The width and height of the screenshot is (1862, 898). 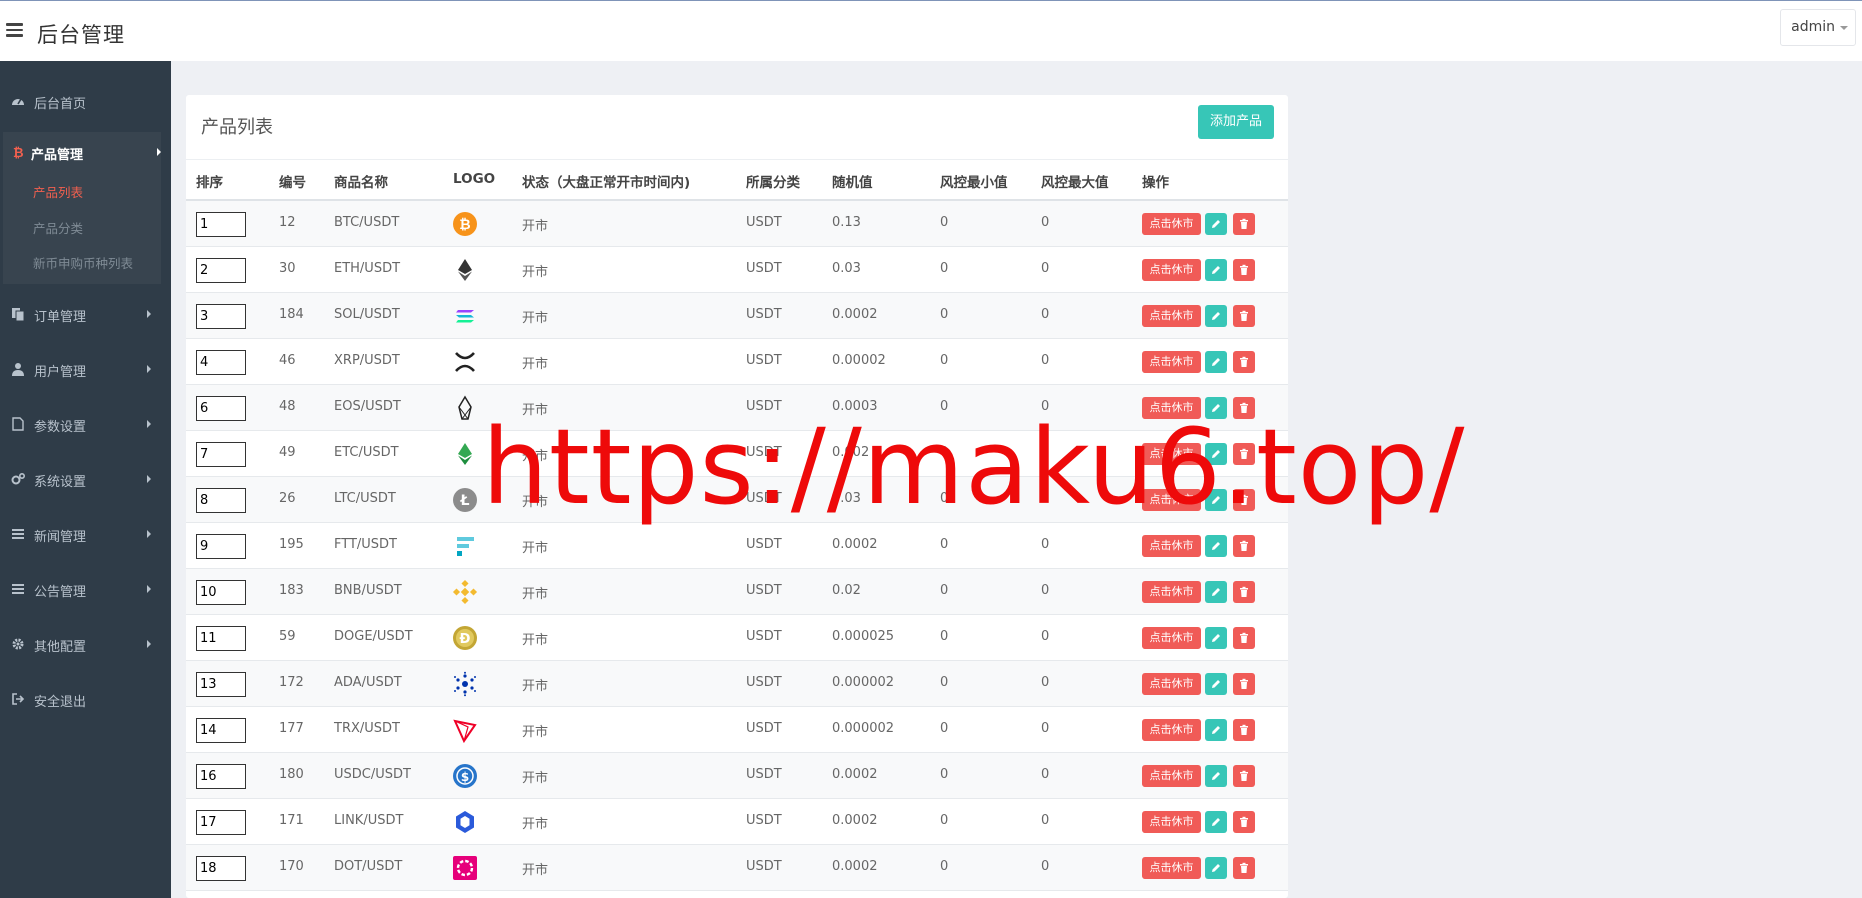 I want to click on ada-logo-icon, so click(x=465, y=684).